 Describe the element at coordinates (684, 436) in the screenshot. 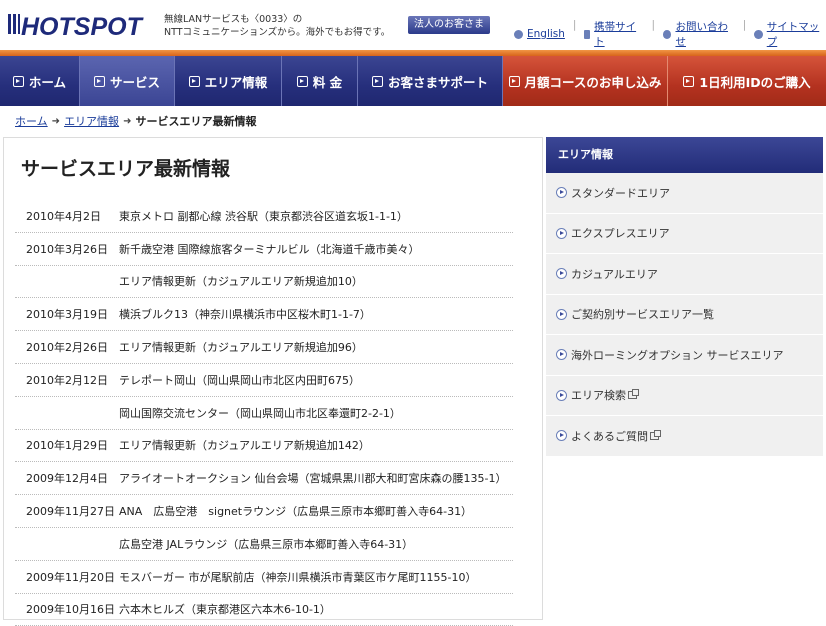

I see `sidebar-item: よくあるご質問` at that location.